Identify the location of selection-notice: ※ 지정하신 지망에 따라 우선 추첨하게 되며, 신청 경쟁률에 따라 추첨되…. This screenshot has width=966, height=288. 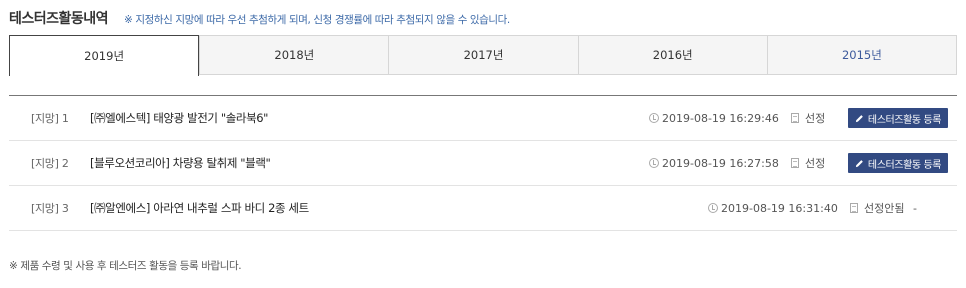
(317, 20).